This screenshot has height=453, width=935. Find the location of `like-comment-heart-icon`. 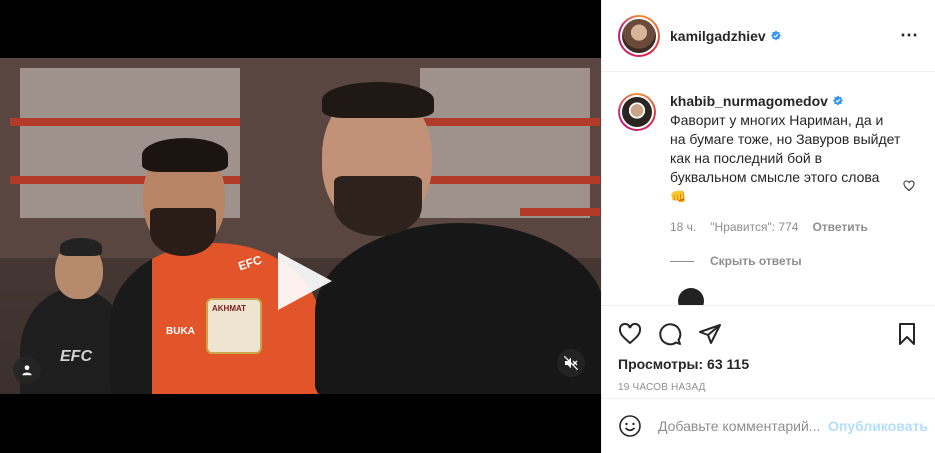

like-comment-heart-icon is located at coordinates (909, 186).